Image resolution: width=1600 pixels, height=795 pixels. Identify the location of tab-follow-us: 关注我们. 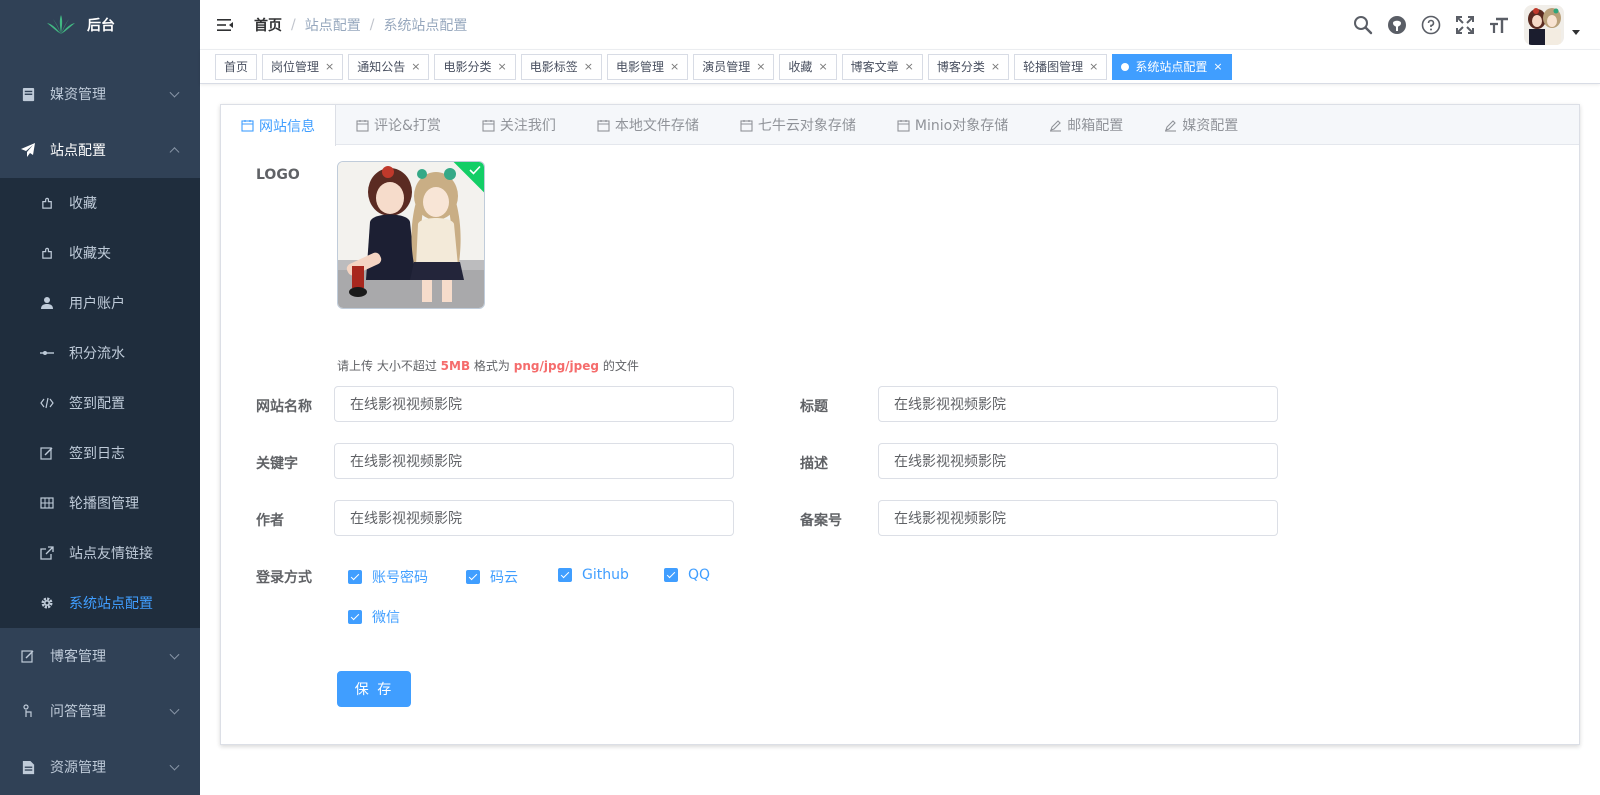
(519, 125).